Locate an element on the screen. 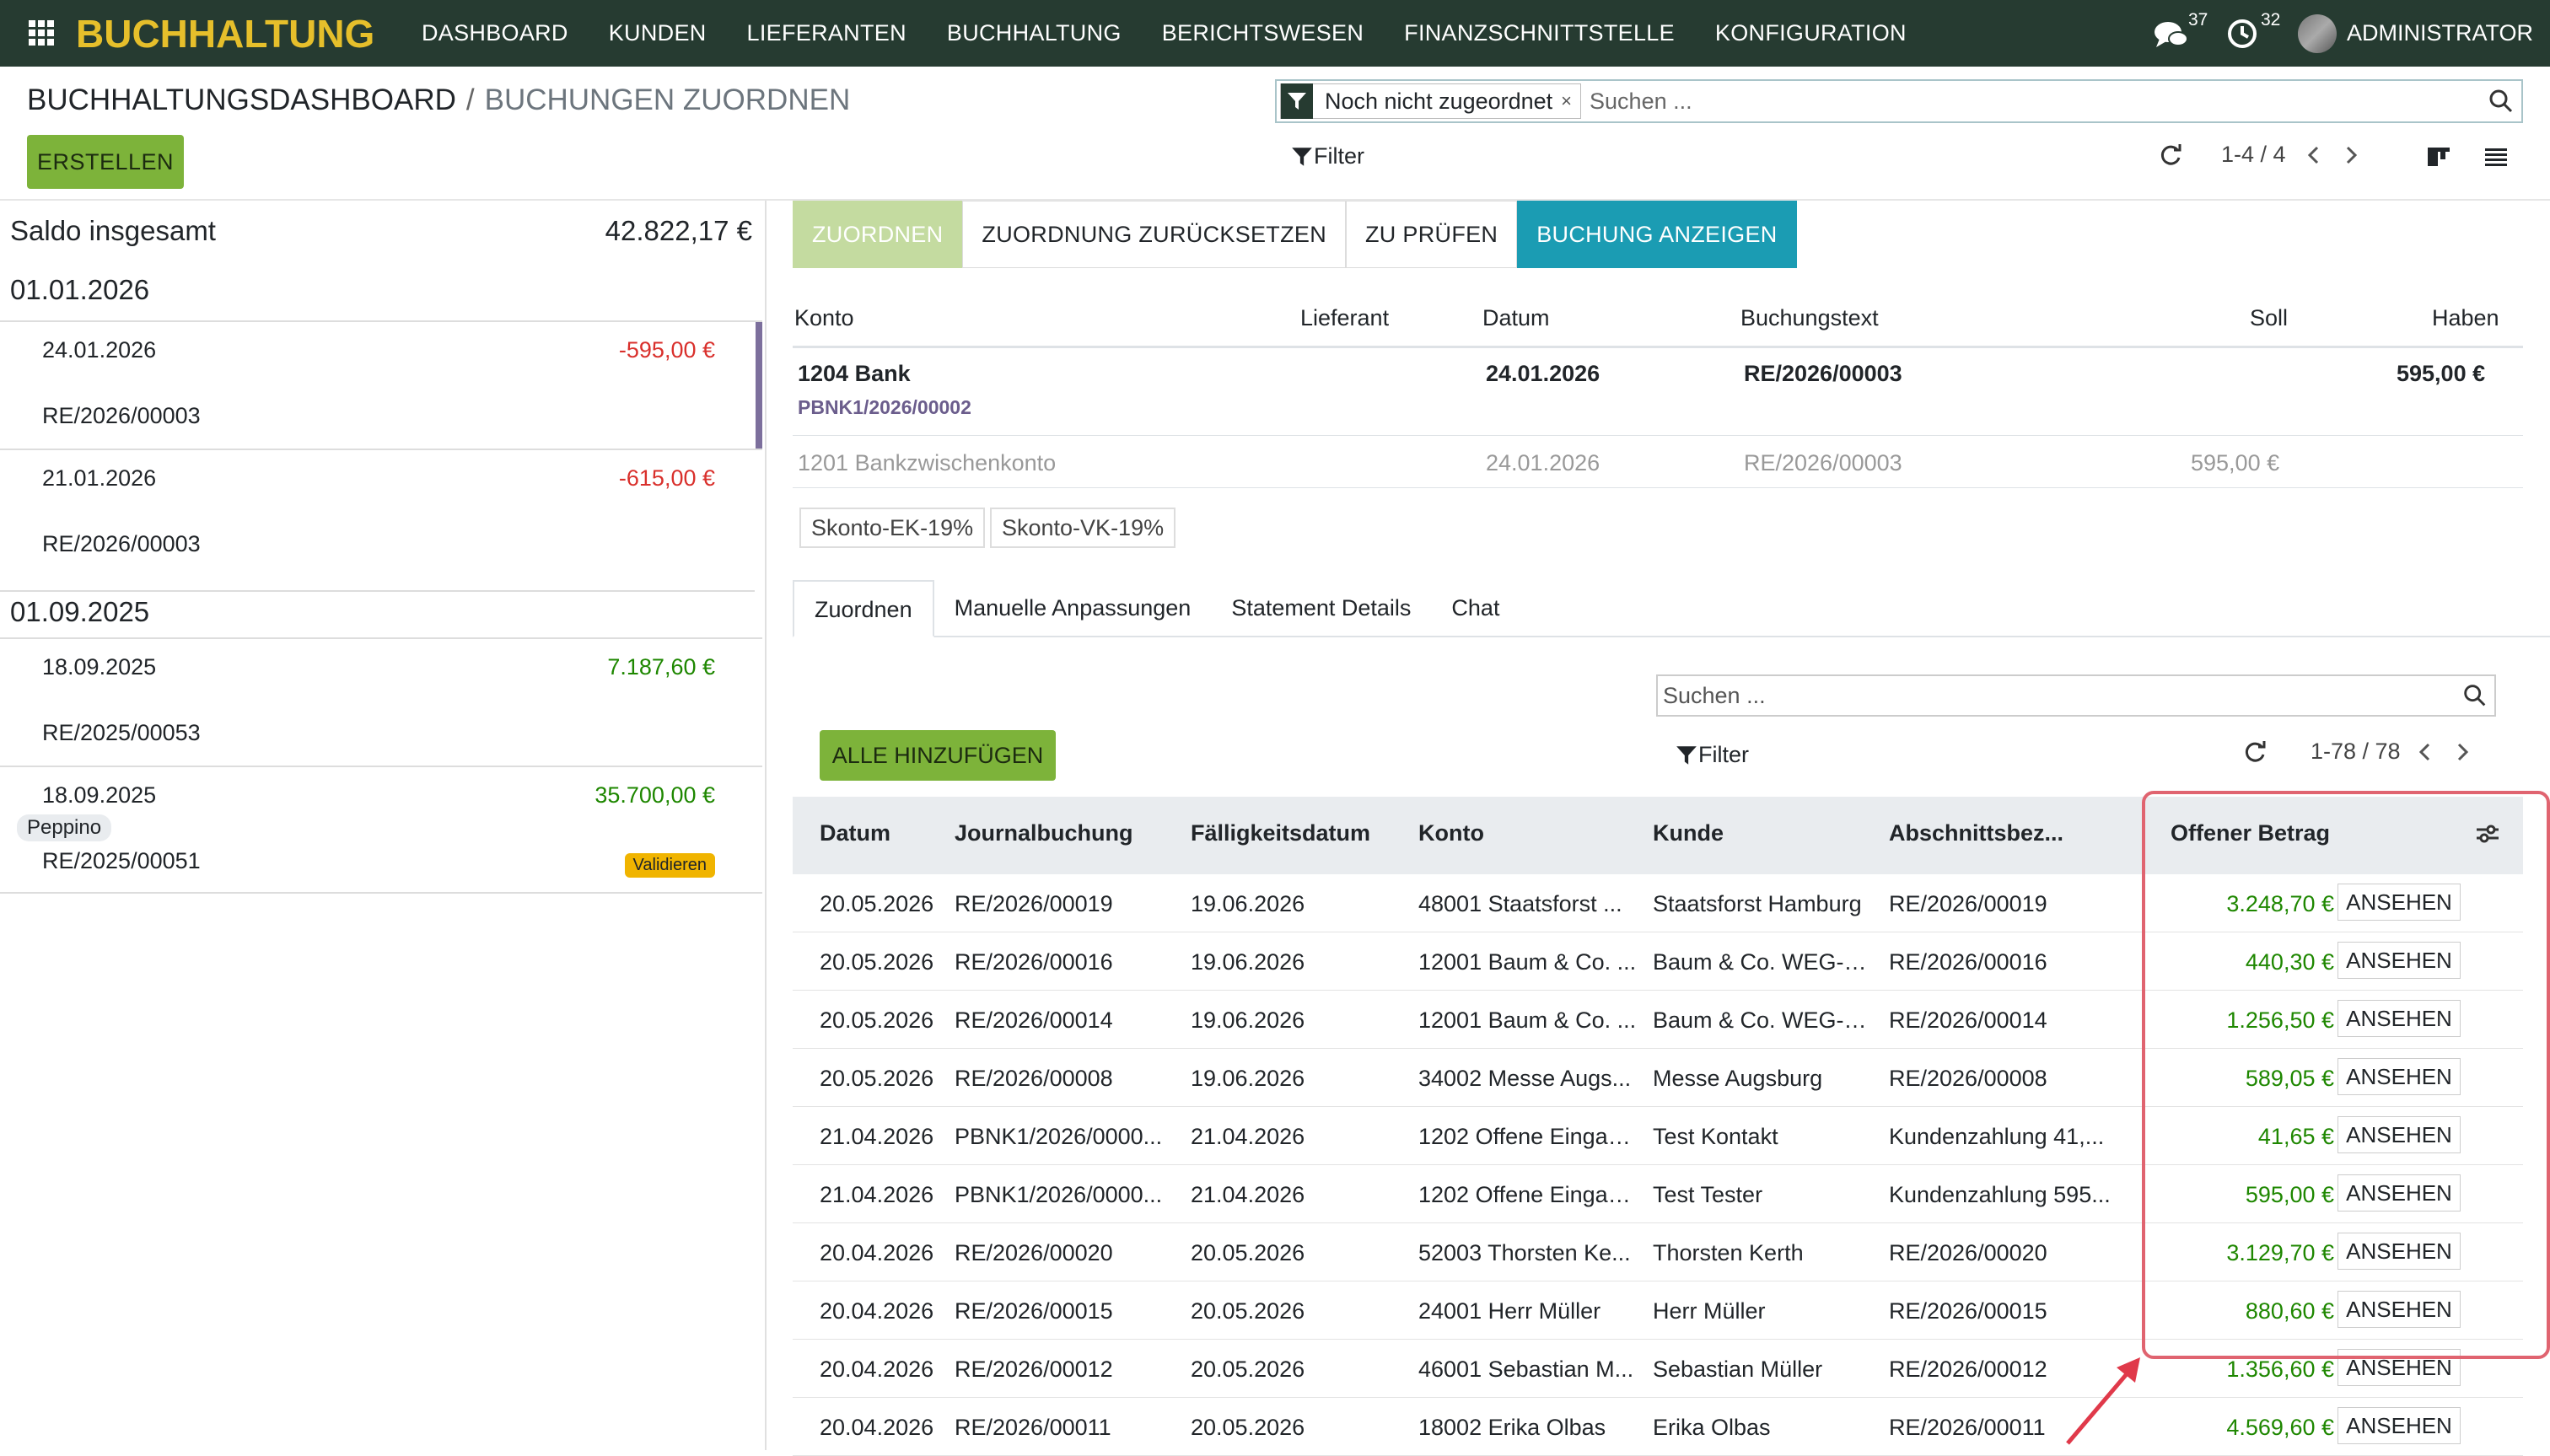 Image resolution: width=2550 pixels, height=1456 pixels. col-journalbuchung: Journalbuchung is located at coordinates (1044, 833).